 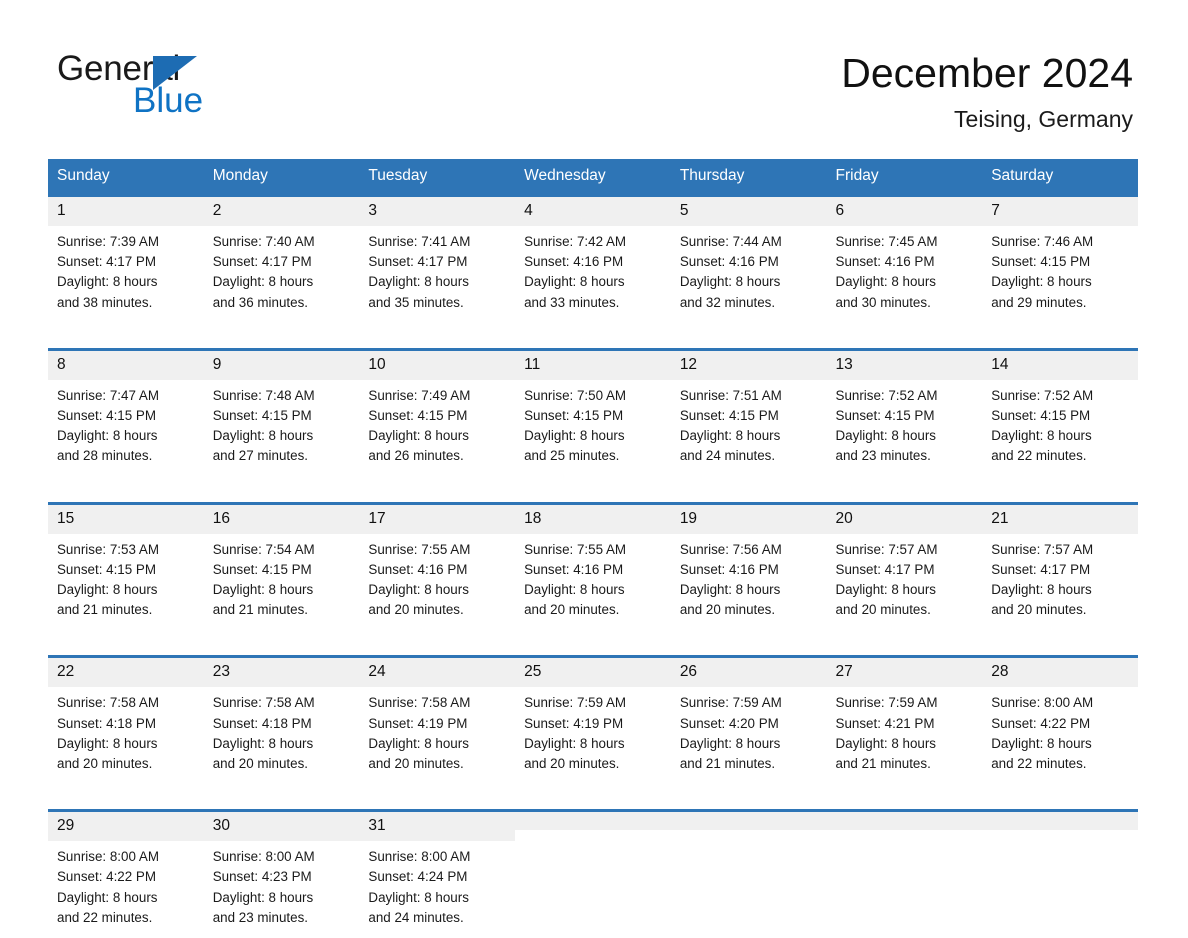 I want to click on day-number: 22, so click(x=126, y=672).